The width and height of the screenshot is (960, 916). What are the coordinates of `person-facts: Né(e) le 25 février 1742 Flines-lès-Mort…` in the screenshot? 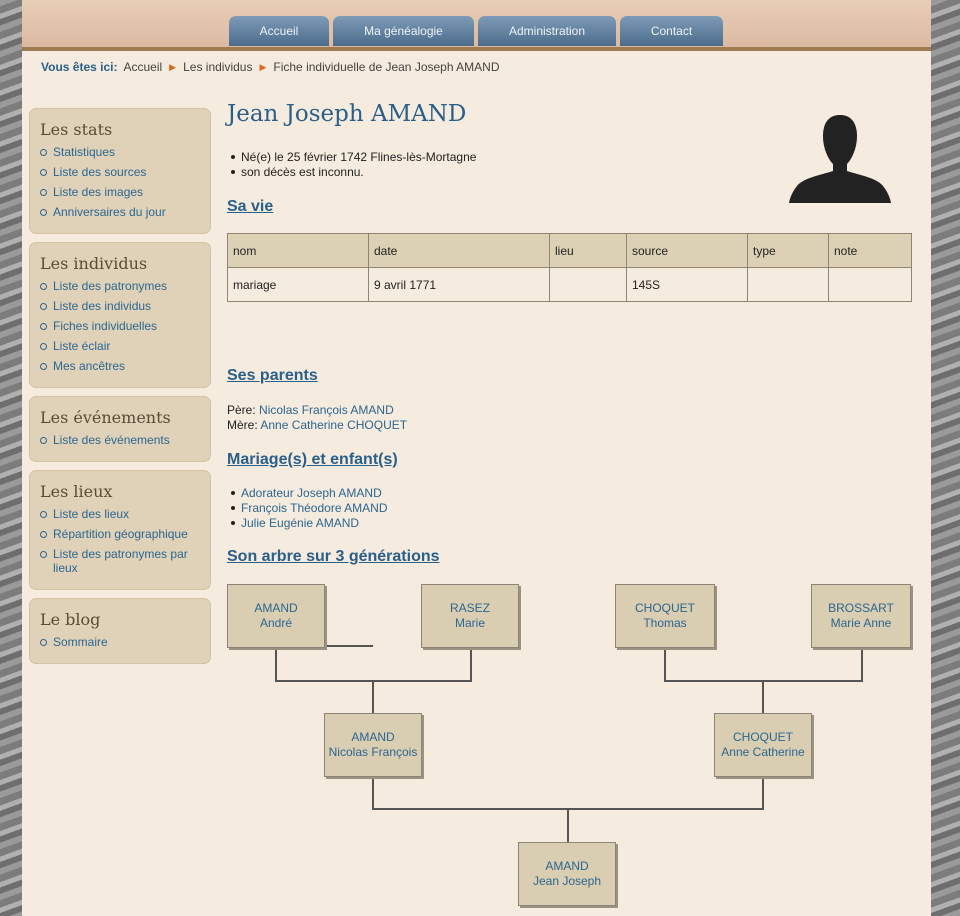 It's located at (353, 165).